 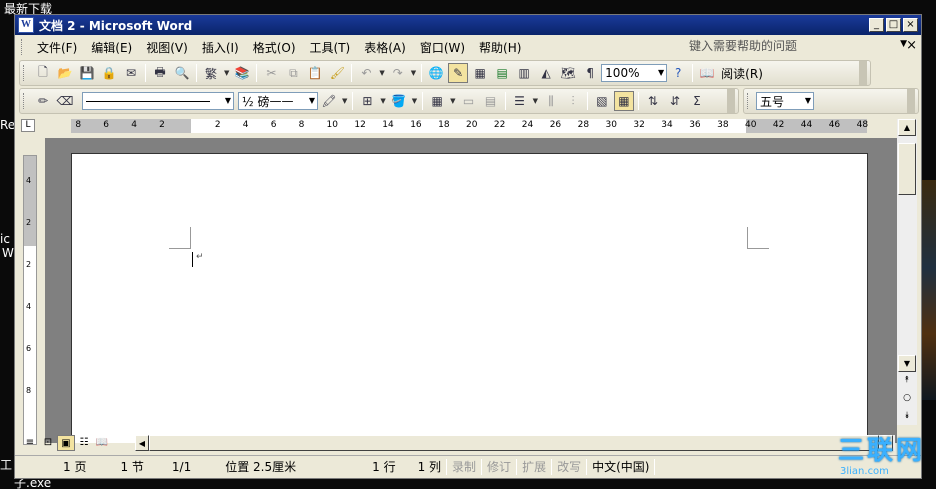 What do you see at coordinates (678, 73) in the screenshot?
I see `help-icon: ?` at bounding box center [678, 73].